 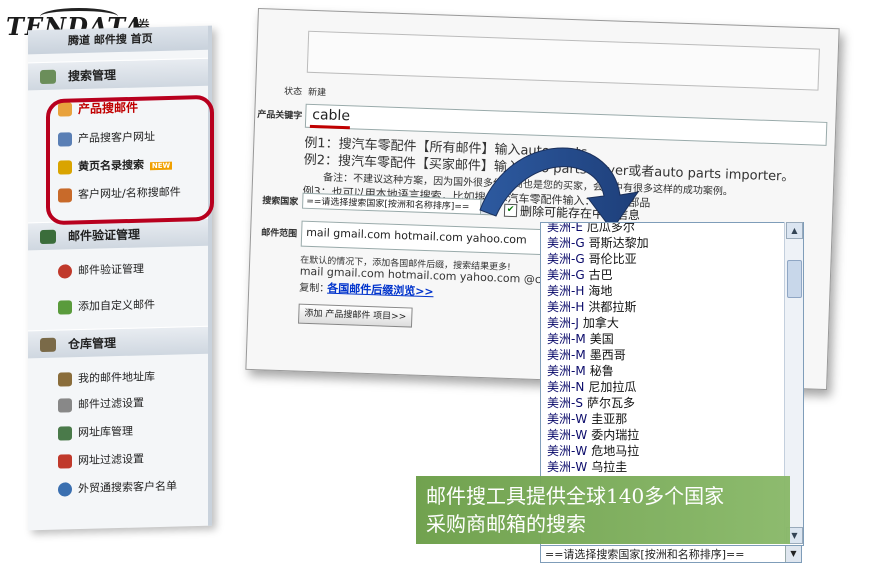 What do you see at coordinates (65, 489) in the screenshot?
I see `users-icon` at bounding box center [65, 489].